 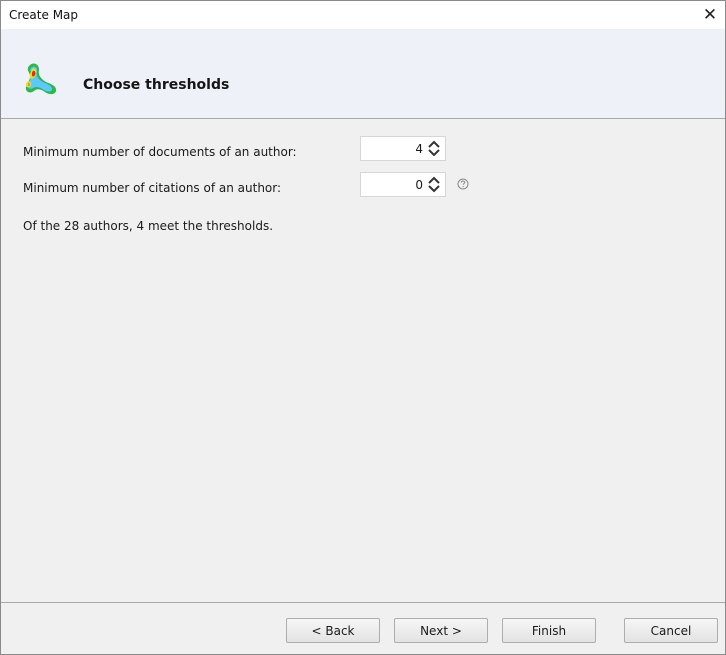 What do you see at coordinates (419, 185) in the screenshot?
I see `min-citations-value: 0` at bounding box center [419, 185].